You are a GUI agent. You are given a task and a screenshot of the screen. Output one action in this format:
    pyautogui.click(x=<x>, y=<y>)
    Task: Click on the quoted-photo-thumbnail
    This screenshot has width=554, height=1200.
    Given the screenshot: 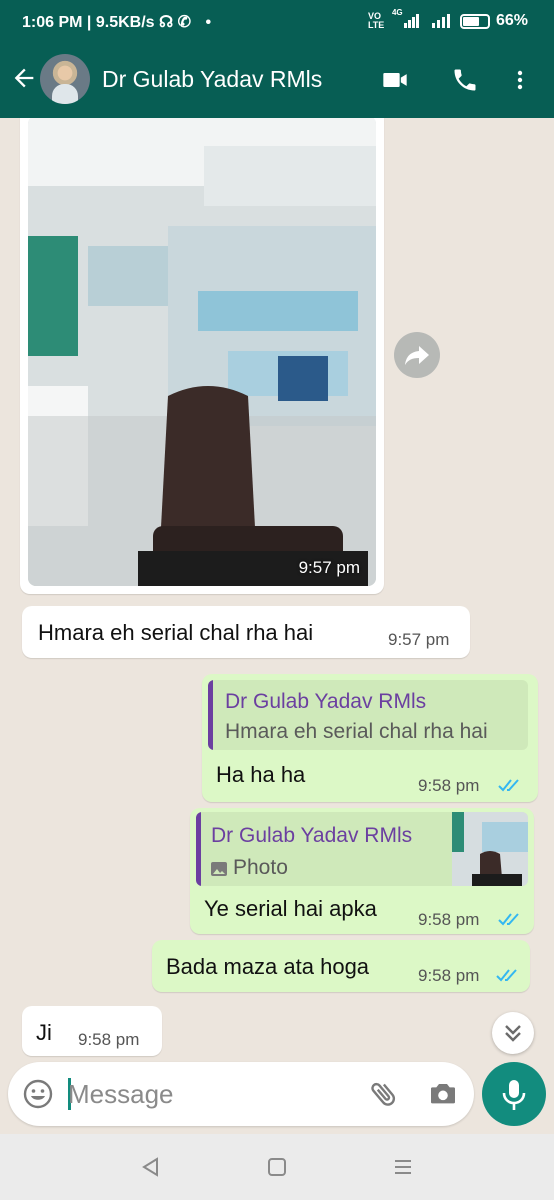 What is the action you would take?
    pyautogui.click(x=490, y=849)
    